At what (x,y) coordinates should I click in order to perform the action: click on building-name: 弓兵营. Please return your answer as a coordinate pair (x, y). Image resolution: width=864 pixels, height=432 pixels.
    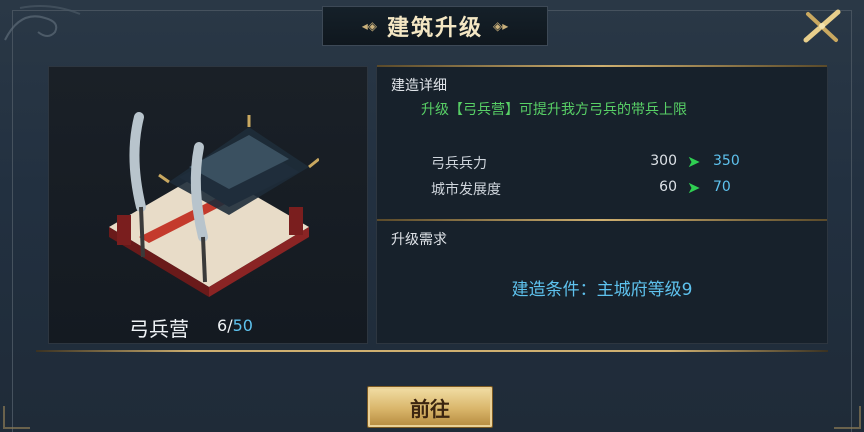
    Looking at the image, I should click on (159, 329).